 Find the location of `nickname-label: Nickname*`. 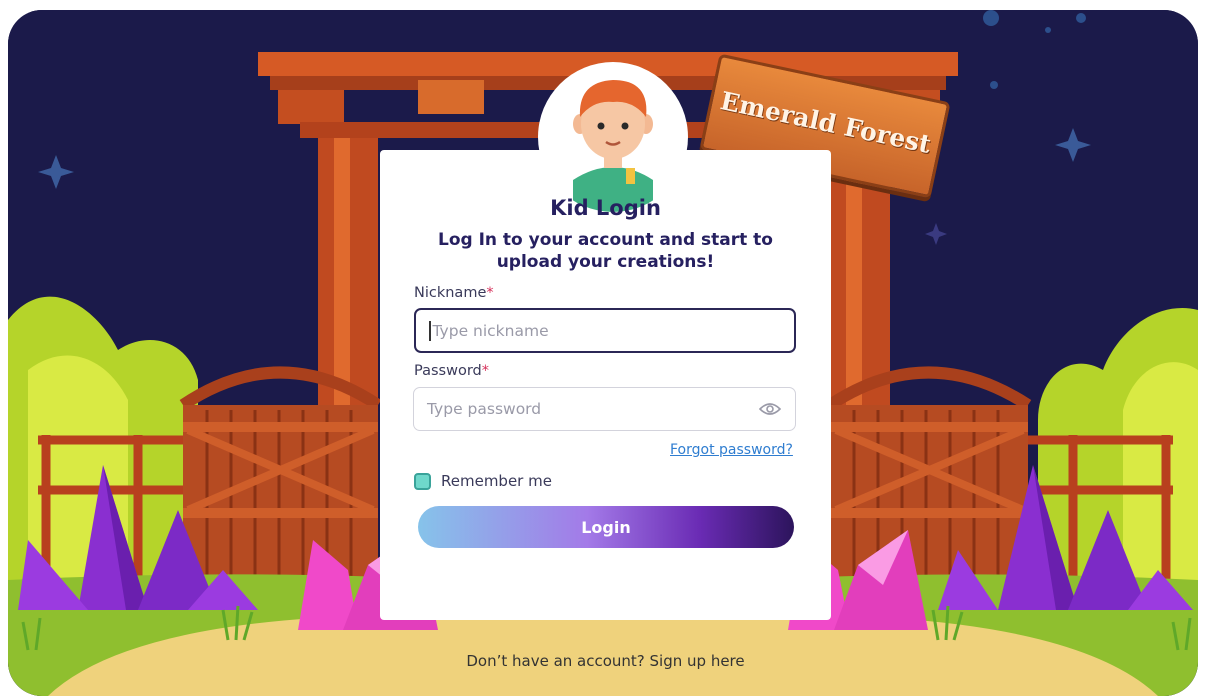

nickname-label: Nickname* is located at coordinates (454, 293).